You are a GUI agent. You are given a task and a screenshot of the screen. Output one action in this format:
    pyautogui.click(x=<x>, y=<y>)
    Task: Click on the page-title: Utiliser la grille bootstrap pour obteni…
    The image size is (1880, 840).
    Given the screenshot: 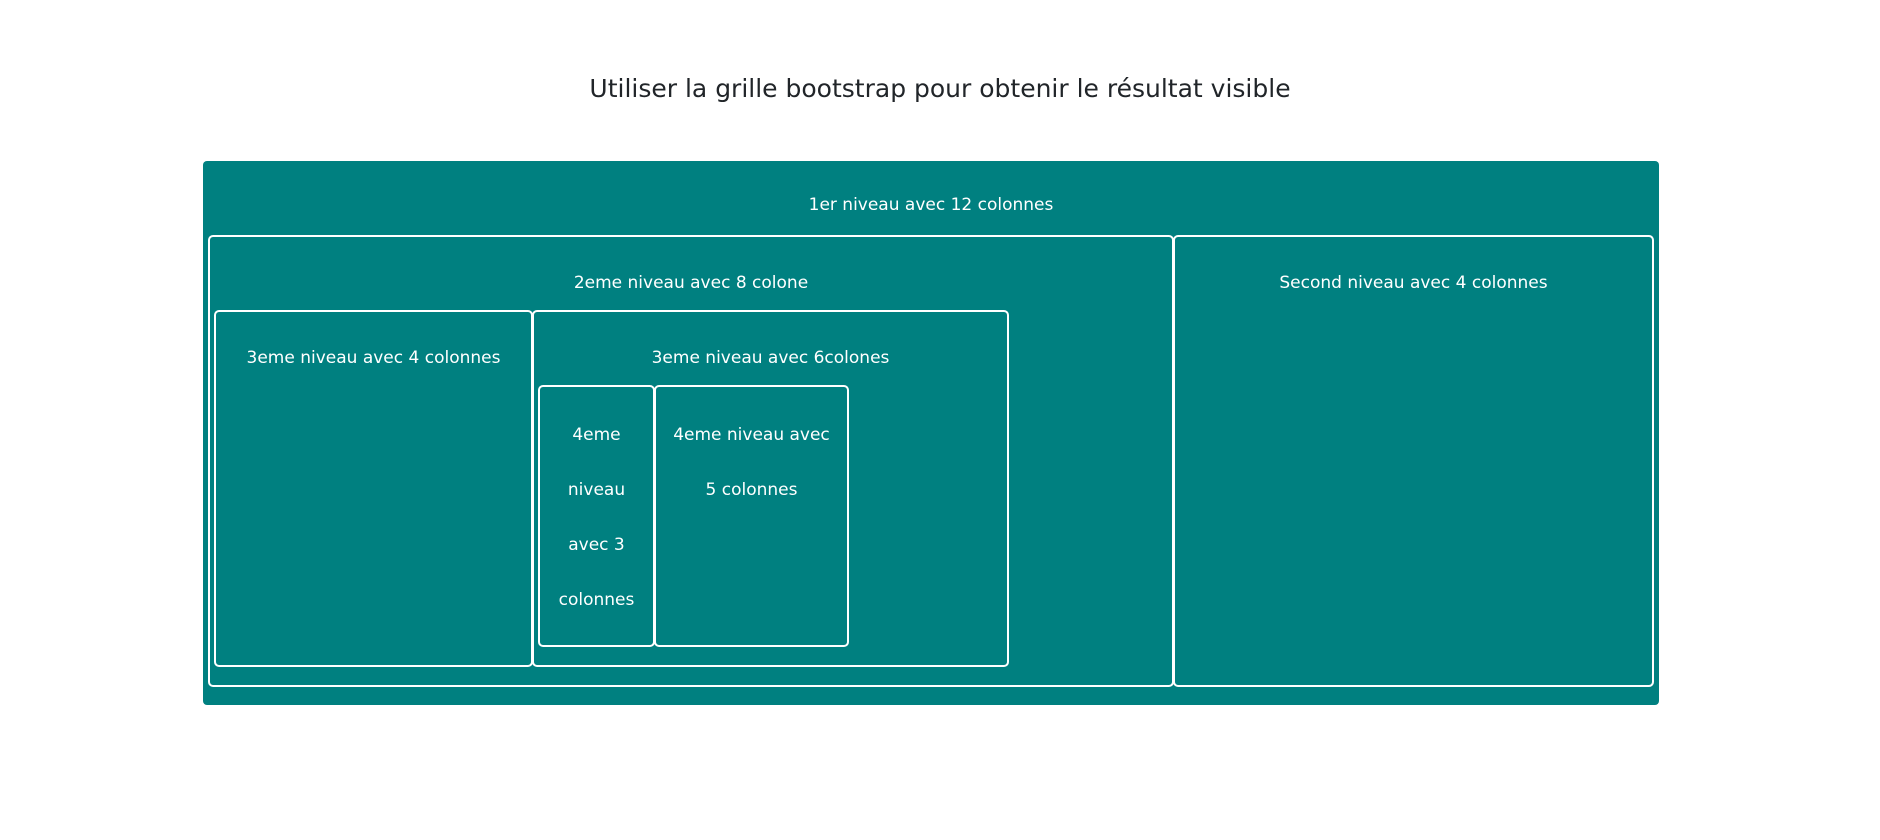 What is the action you would take?
    pyautogui.click(x=940, y=88)
    